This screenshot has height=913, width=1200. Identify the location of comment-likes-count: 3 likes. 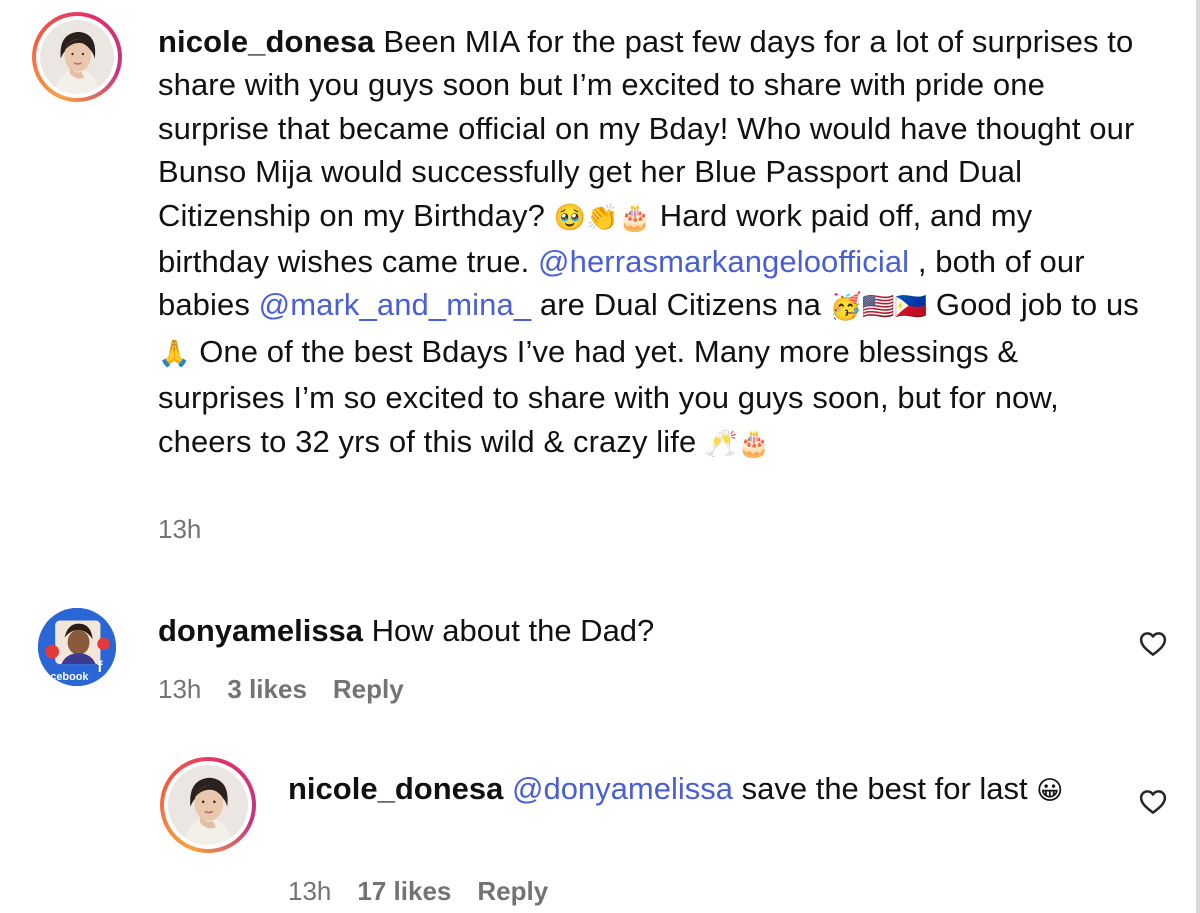
(267, 689).